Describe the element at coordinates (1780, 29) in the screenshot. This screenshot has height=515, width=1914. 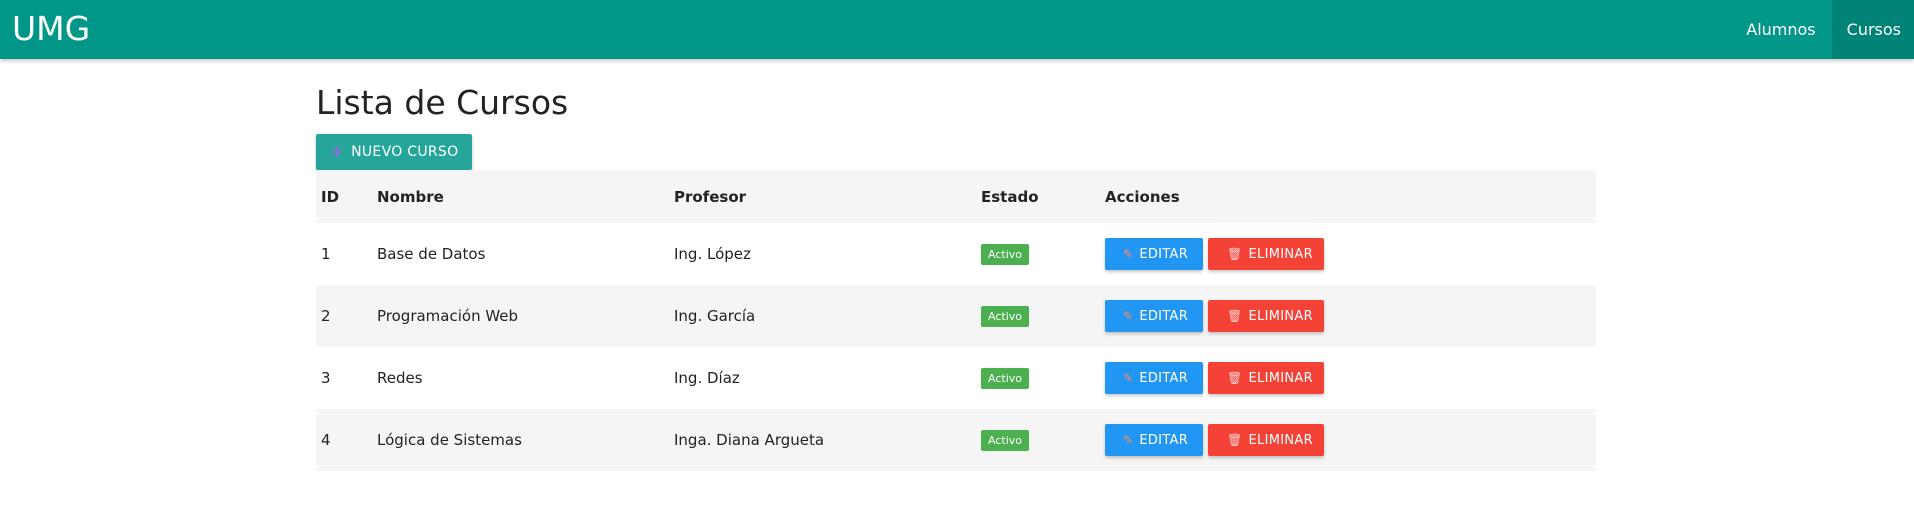
I see `nav-link-alumnos: Alumnos` at that location.